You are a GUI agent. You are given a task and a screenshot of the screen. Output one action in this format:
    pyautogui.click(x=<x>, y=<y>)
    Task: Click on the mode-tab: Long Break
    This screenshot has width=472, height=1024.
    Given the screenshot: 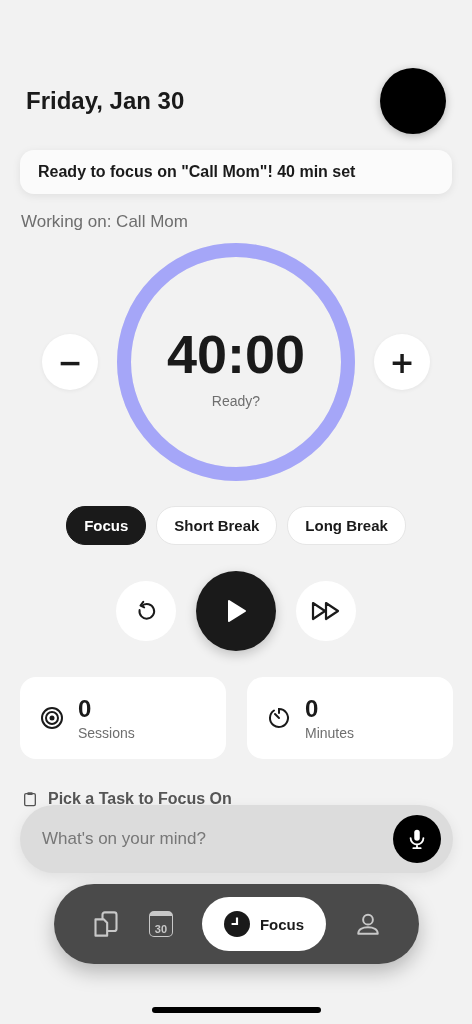 What is the action you would take?
    pyautogui.click(x=346, y=525)
    